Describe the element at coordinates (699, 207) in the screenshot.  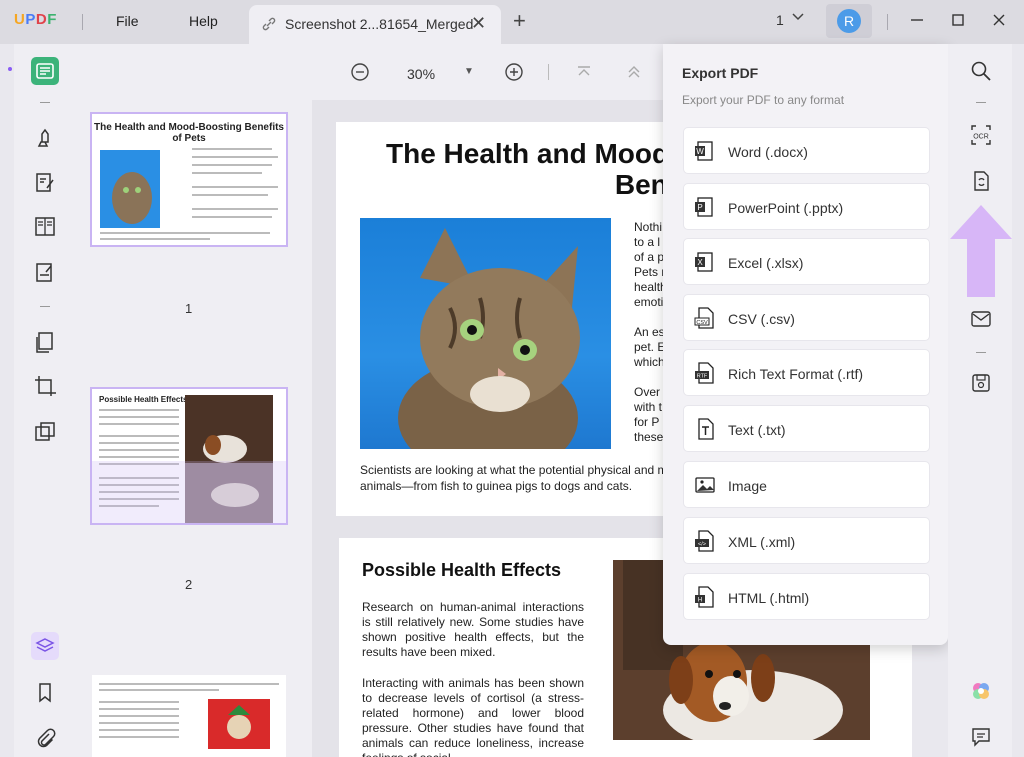
I see `svg-text: P` at that location.